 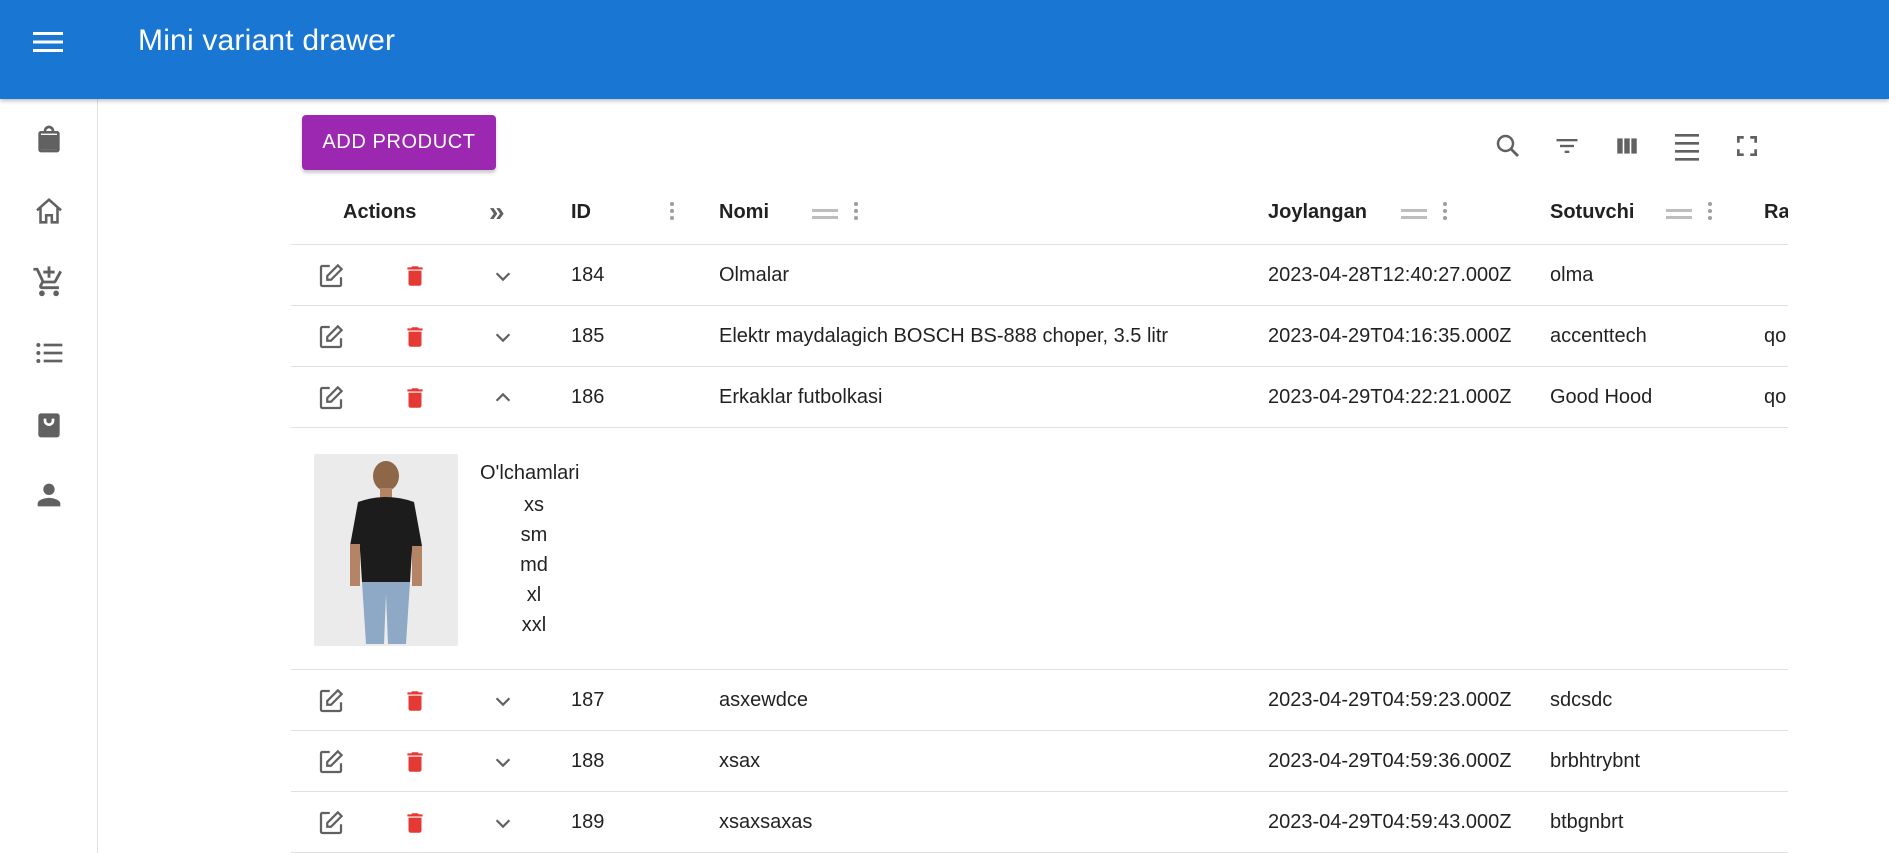 What do you see at coordinates (754, 274) in the screenshot?
I see `cell-name: Olmalar` at bounding box center [754, 274].